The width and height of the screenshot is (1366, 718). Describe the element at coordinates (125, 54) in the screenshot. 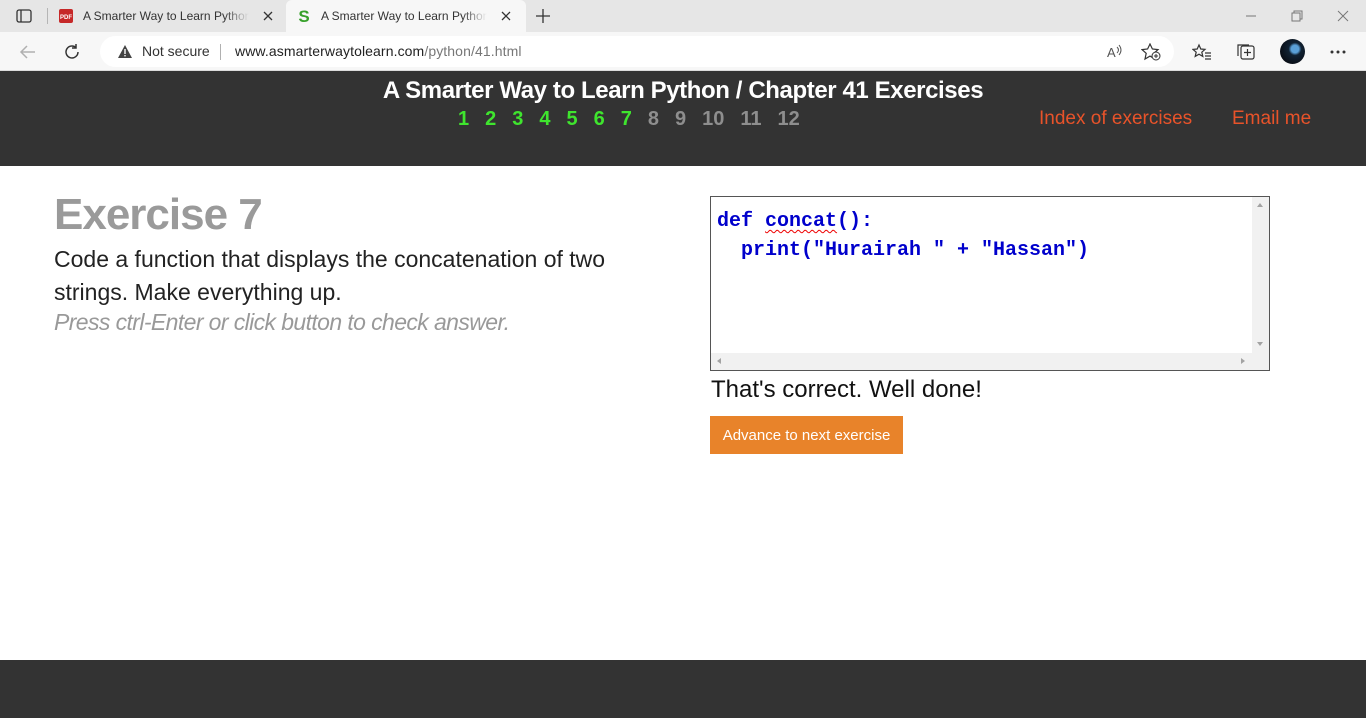

I see `warning-icon` at that location.